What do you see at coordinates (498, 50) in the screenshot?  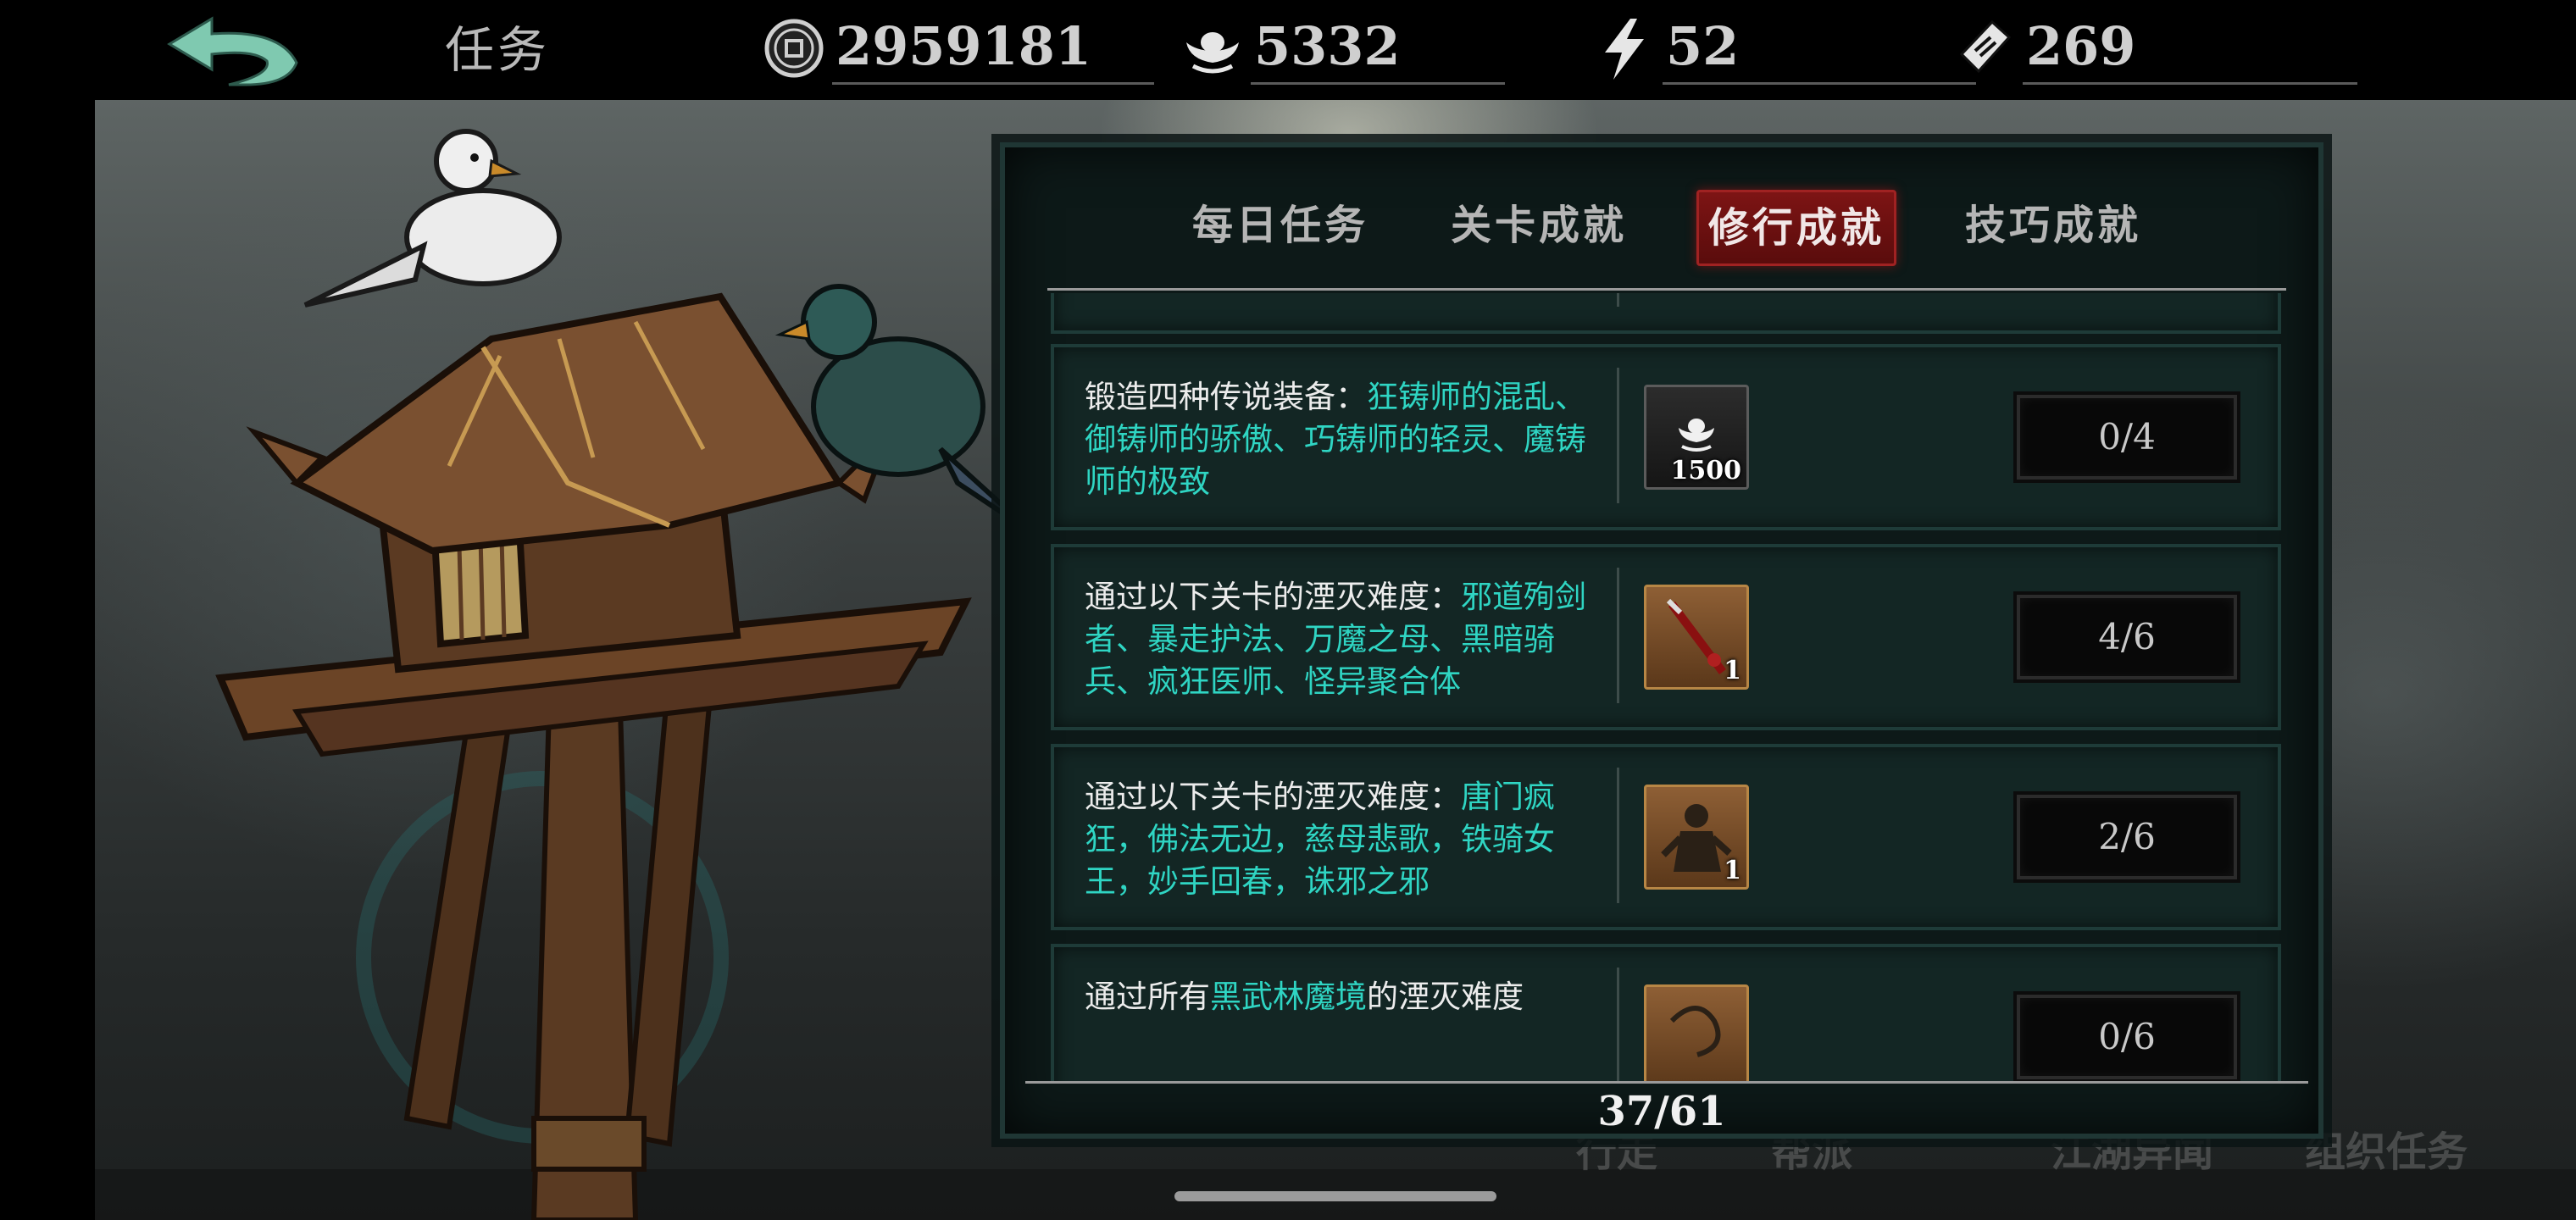 I see `page-title: 任务` at bounding box center [498, 50].